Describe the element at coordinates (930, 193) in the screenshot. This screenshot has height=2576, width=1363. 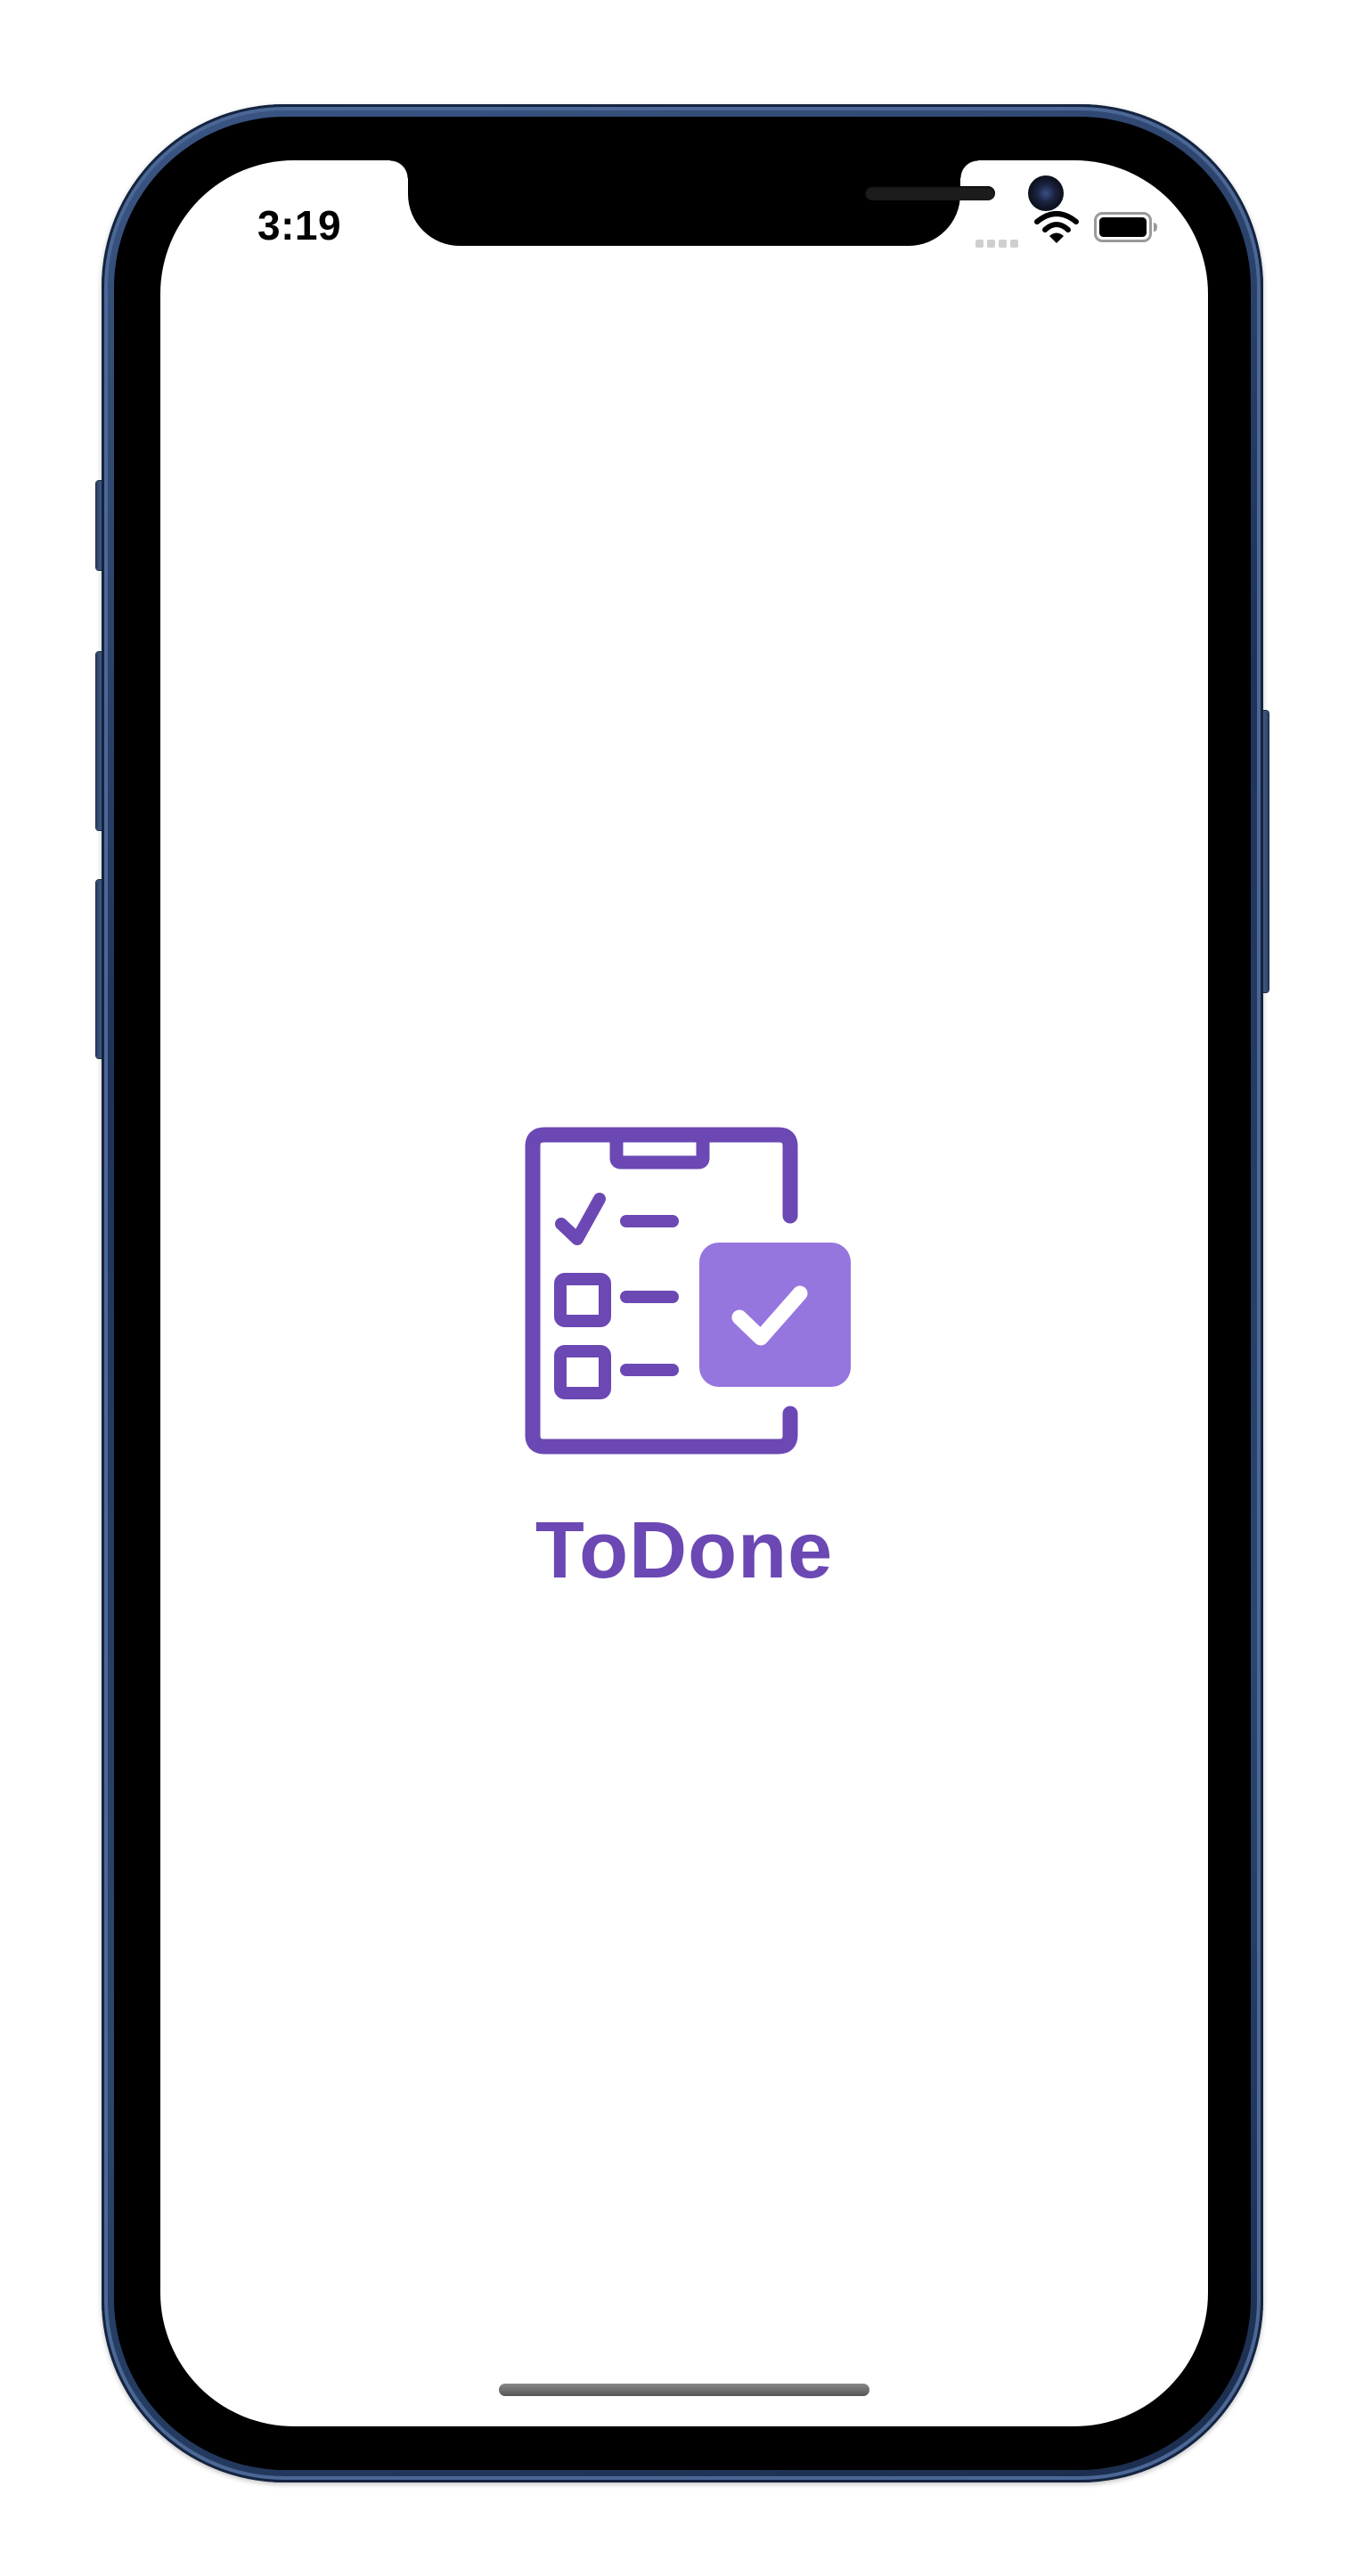
I see `earpiece-speaker` at that location.